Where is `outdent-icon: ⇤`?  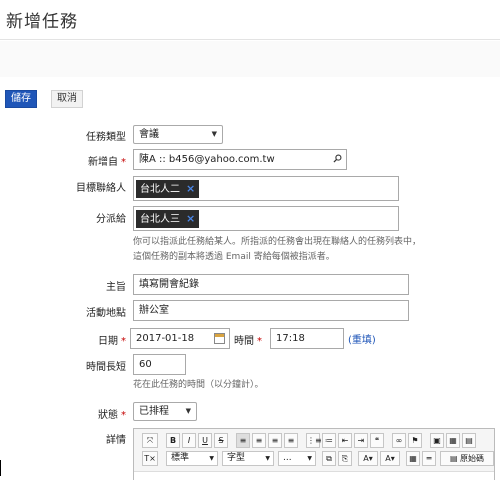
outdent-icon: ⇤ is located at coordinates (345, 440).